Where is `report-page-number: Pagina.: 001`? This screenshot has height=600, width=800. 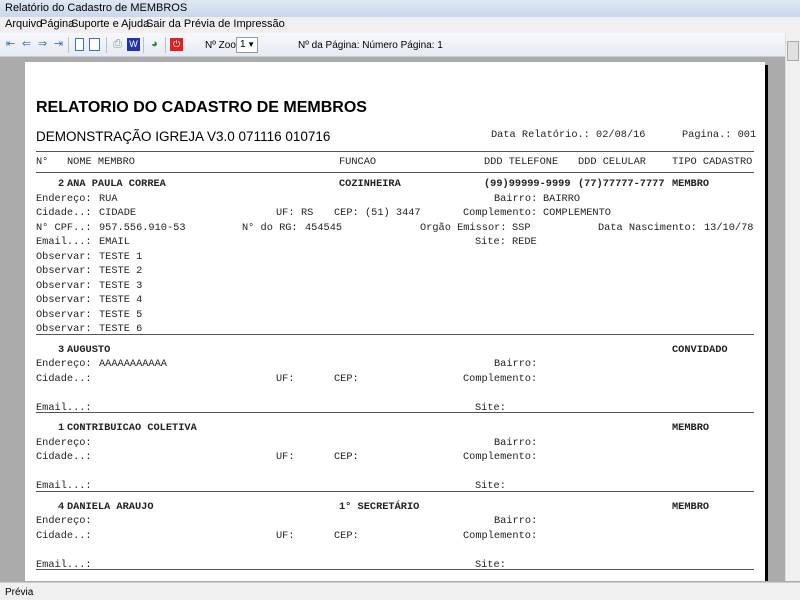
report-page-number: Pagina.: 001 is located at coordinates (719, 135).